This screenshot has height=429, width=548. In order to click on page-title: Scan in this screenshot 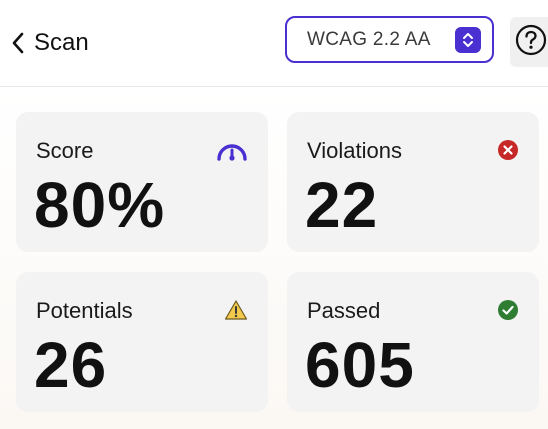, I will do `click(61, 42)`.